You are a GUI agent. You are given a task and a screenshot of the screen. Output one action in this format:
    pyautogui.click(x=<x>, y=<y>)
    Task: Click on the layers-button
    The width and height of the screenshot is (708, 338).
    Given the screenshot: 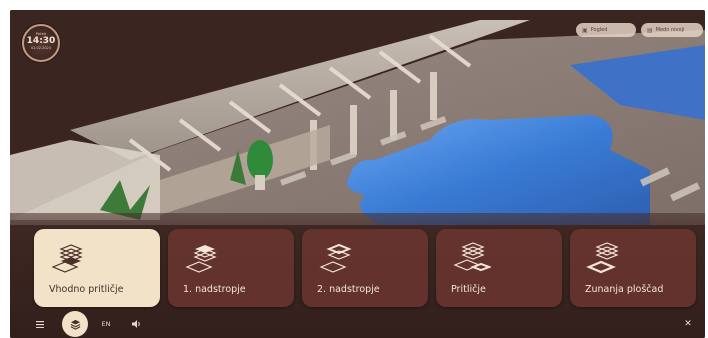 What is the action you would take?
    pyautogui.click(x=75, y=324)
    